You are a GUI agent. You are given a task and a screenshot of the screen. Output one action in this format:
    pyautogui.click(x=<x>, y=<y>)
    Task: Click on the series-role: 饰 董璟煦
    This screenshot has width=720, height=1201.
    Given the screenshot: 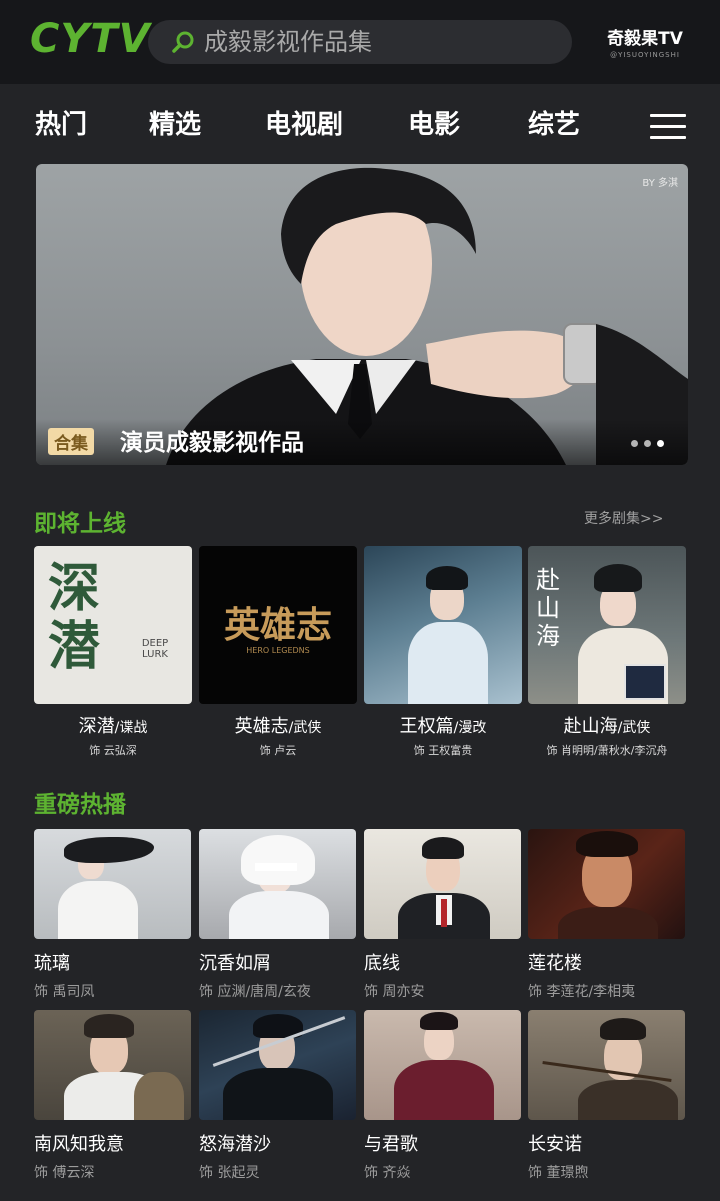 What is the action you would take?
    pyautogui.click(x=558, y=1173)
    